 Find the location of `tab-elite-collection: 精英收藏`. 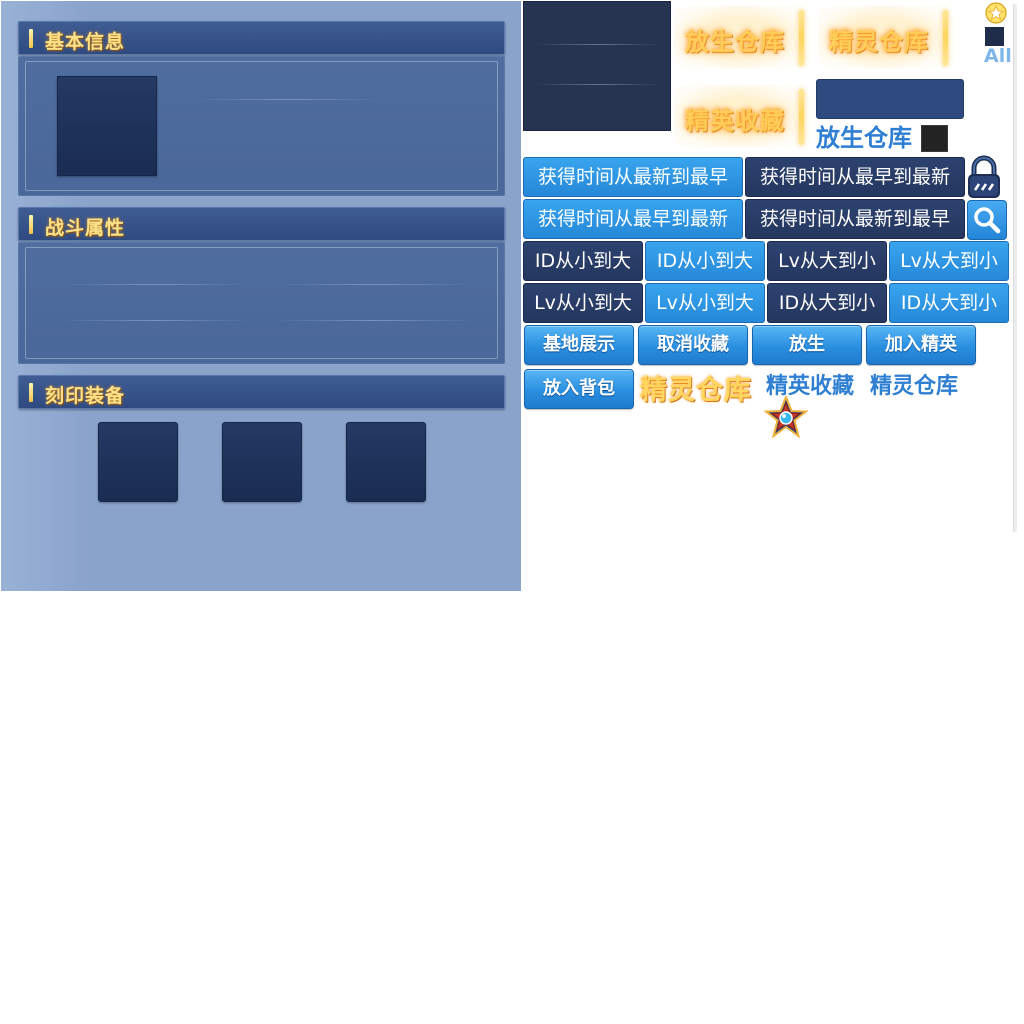

tab-elite-collection: 精英收藏 is located at coordinates (739, 116).